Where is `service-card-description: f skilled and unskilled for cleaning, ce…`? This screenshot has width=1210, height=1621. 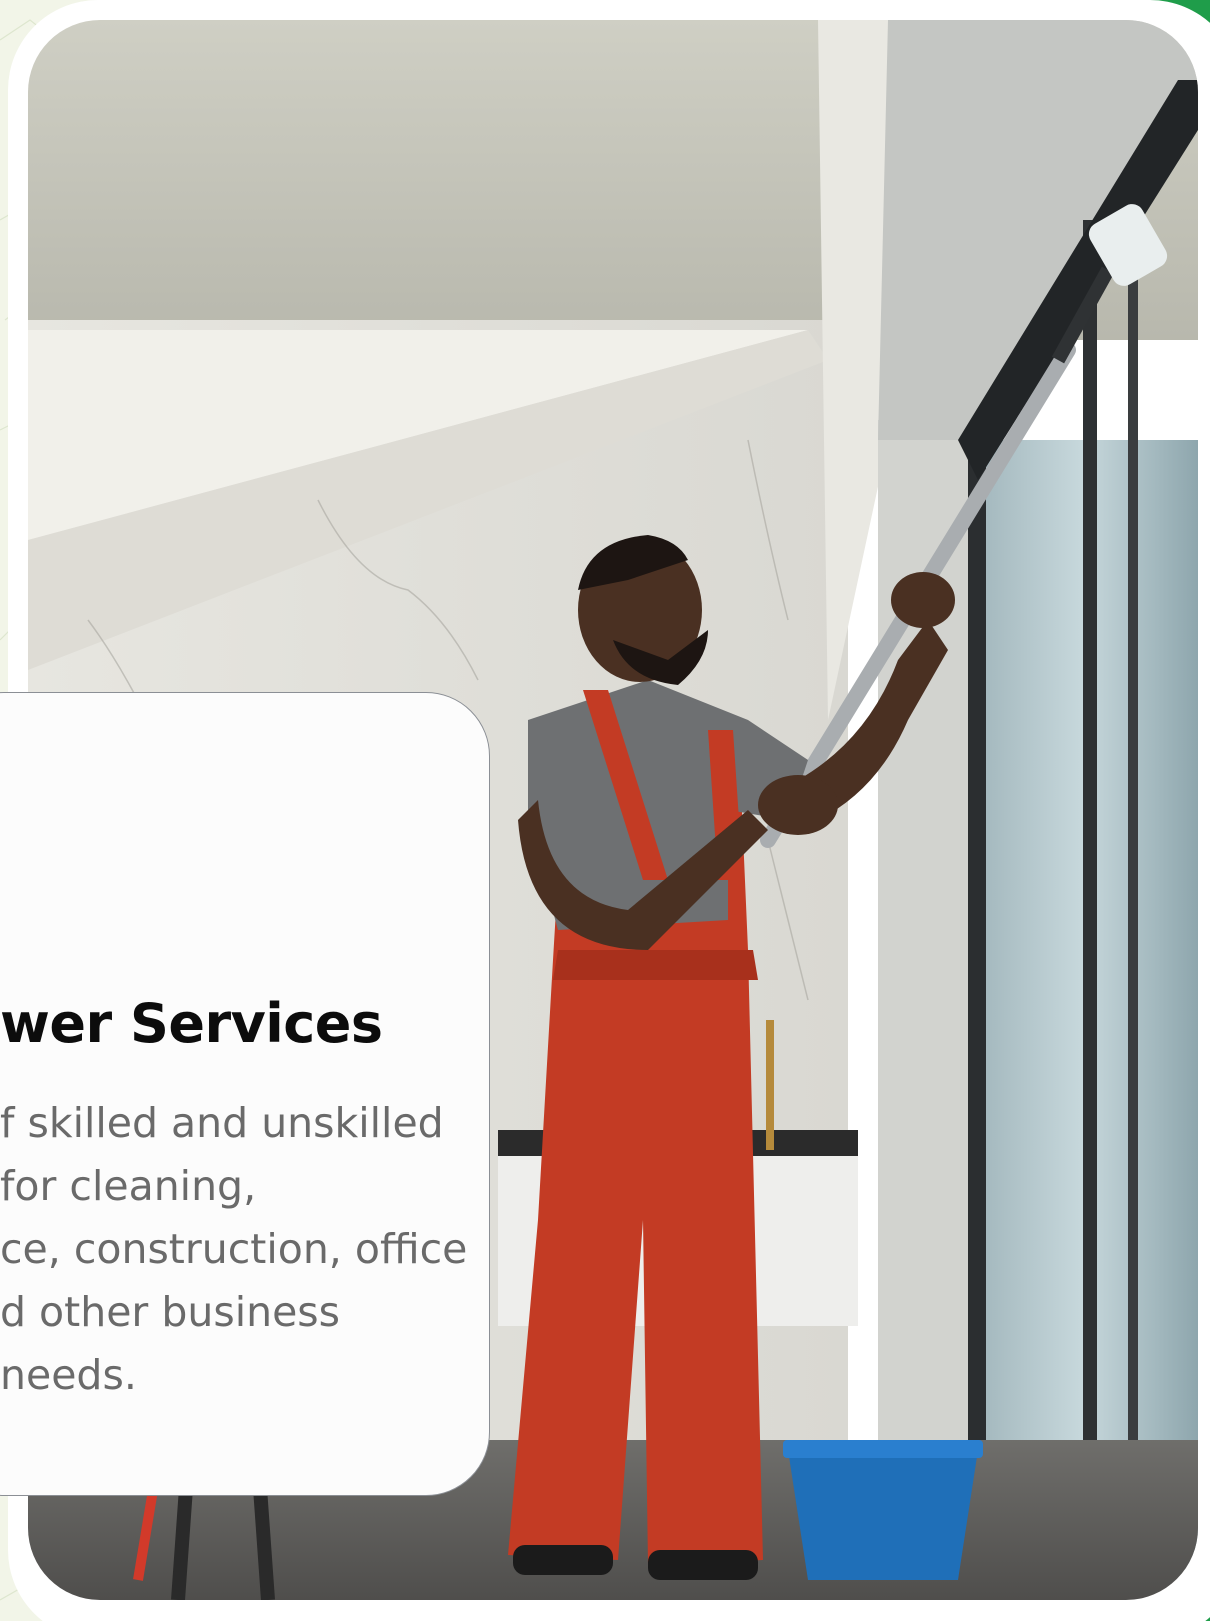
service-card-description: f skilled and unskilled for cleaning, ce… is located at coordinates (234, 1249).